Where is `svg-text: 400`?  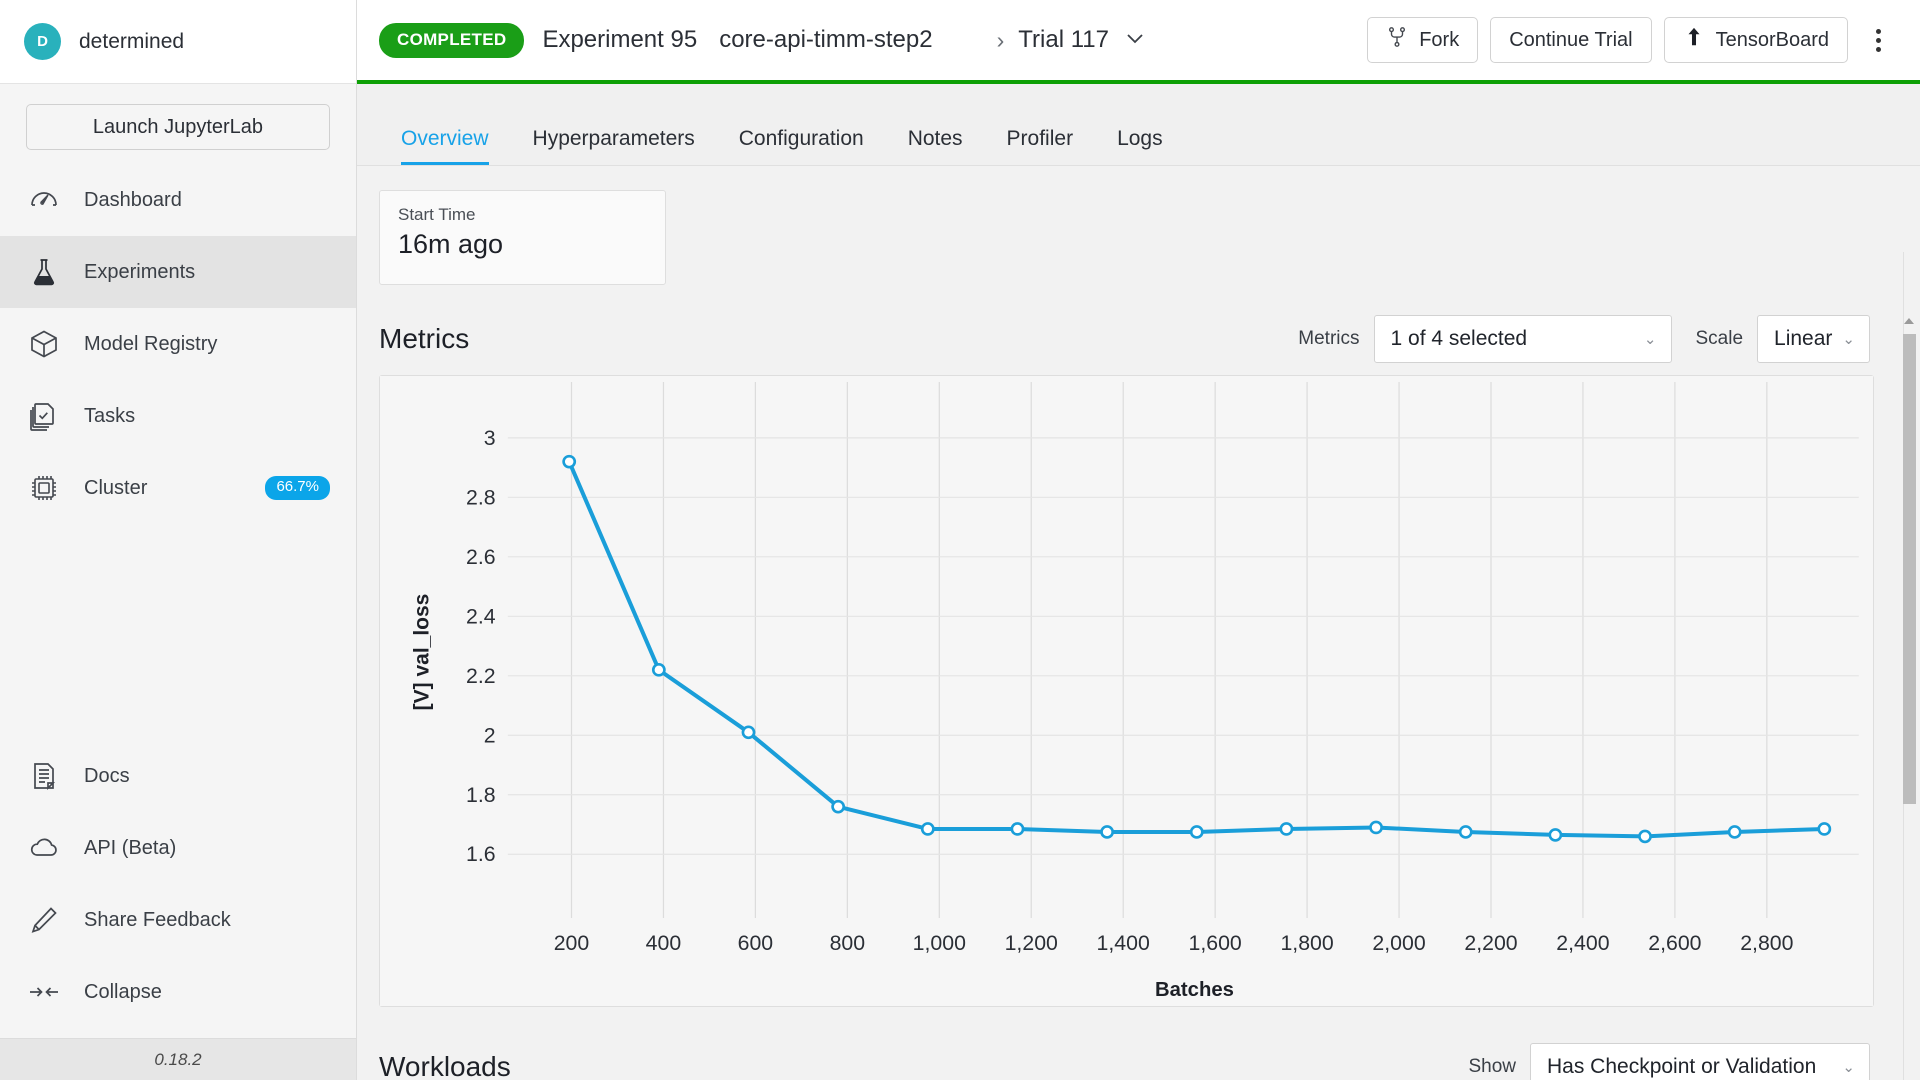
svg-text: 400 is located at coordinates (664, 943).